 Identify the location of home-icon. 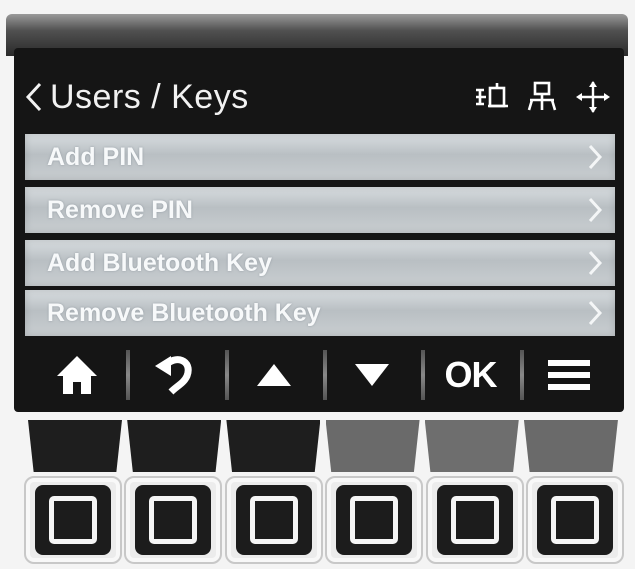
(77, 375).